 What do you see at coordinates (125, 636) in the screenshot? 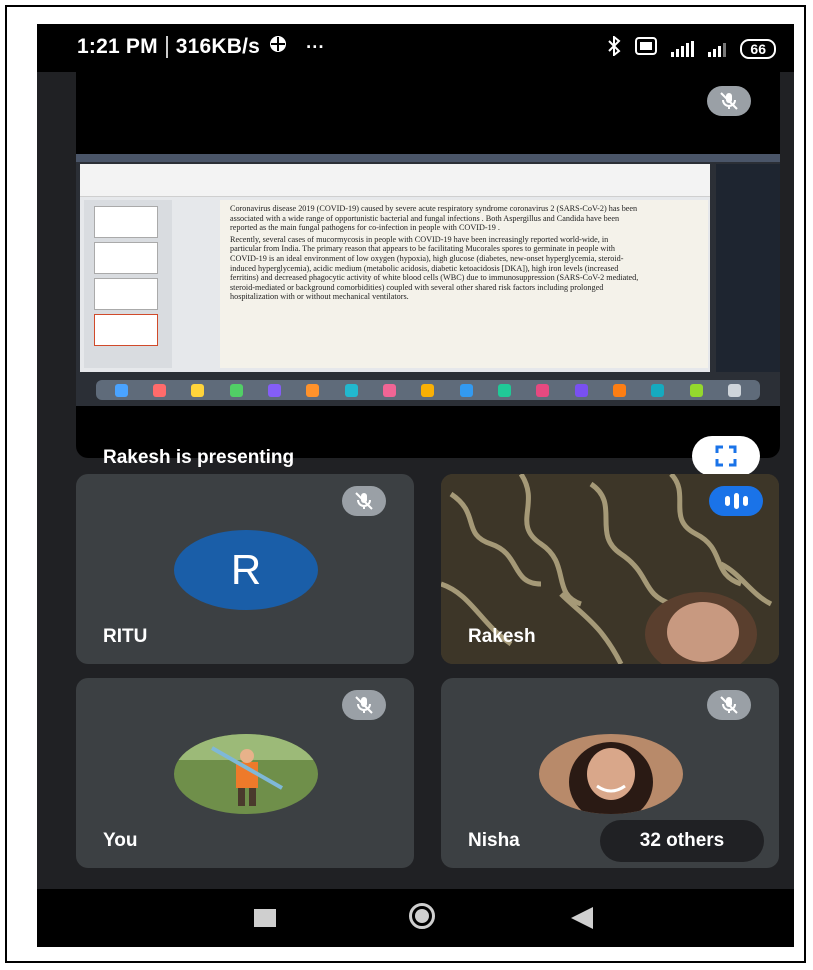
I see `participant-name: RITU` at bounding box center [125, 636].